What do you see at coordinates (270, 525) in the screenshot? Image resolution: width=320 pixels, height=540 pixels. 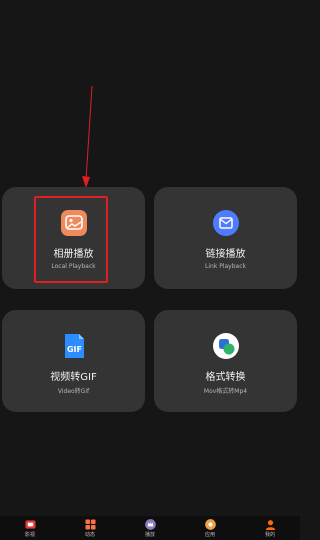 I see `profile-icon` at bounding box center [270, 525].